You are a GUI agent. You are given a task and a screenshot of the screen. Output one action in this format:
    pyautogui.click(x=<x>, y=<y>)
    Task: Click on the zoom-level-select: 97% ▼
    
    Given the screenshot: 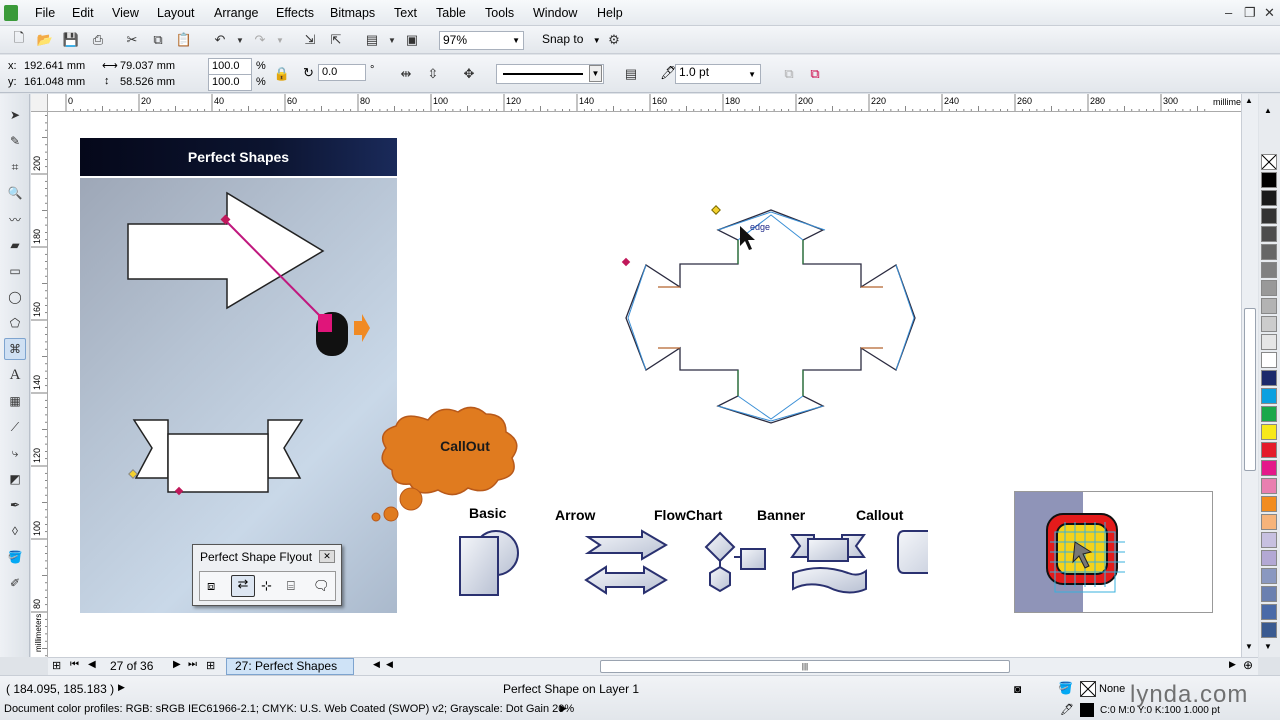 What is the action you would take?
    pyautogui.click(x=481, y=40)
    